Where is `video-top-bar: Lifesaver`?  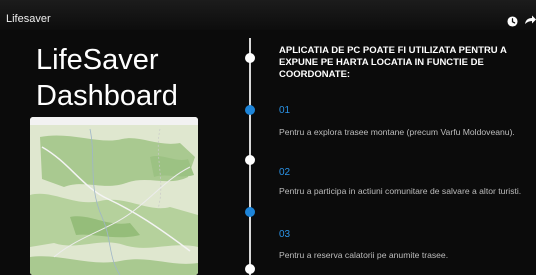 video-top-bar: Lifesaver is located at coordinates (268, 15).